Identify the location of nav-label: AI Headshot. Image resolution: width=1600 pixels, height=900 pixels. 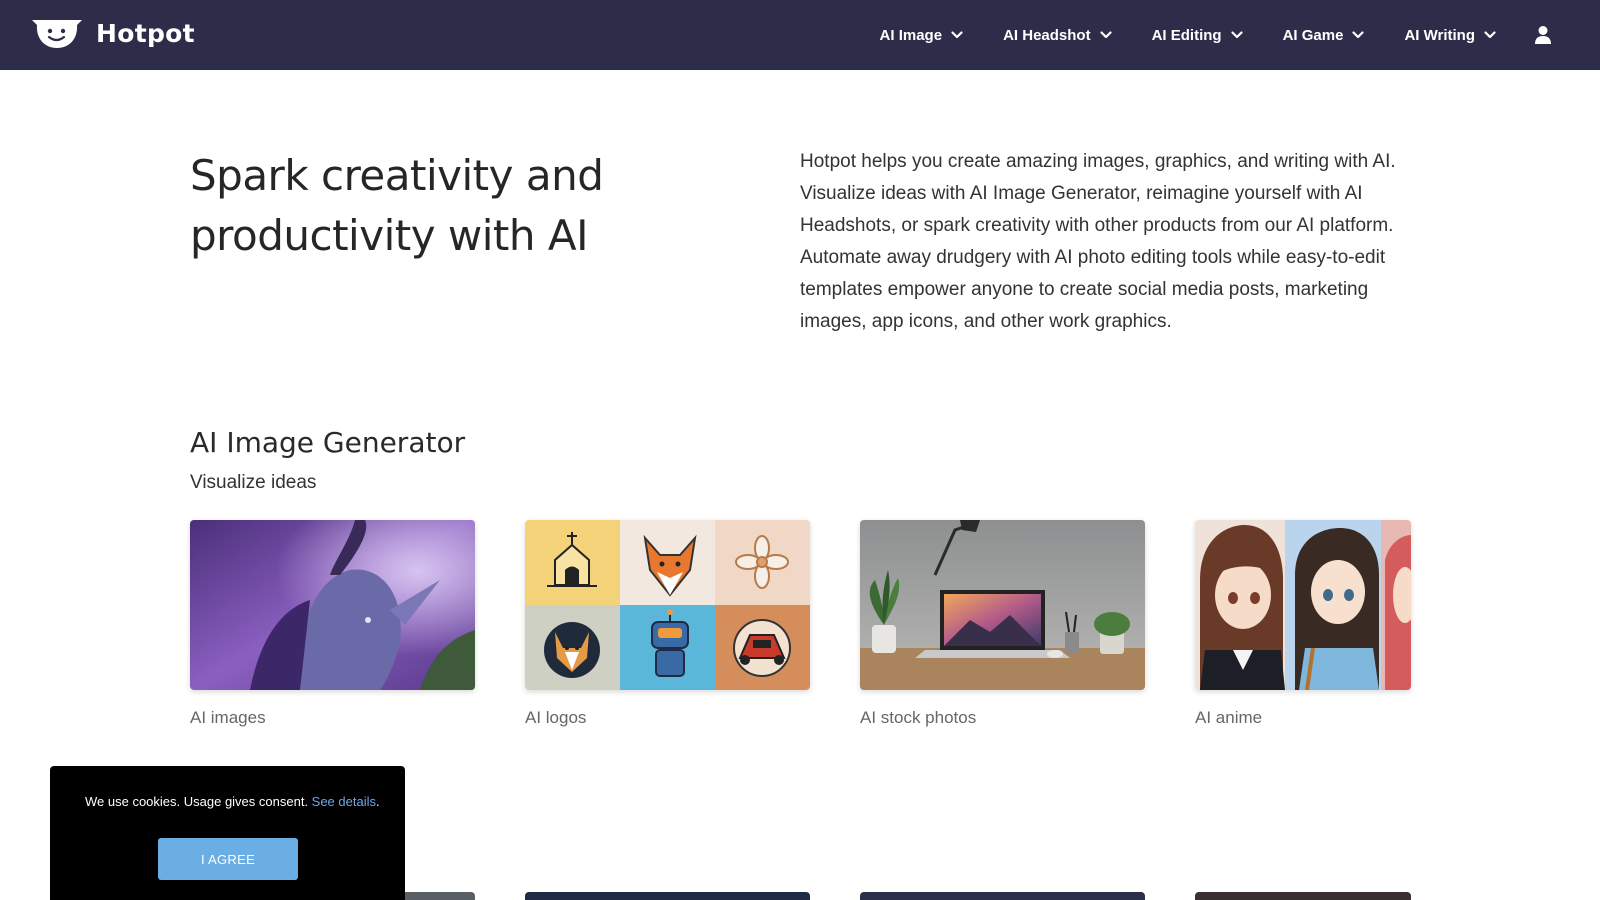
(1047, 35).